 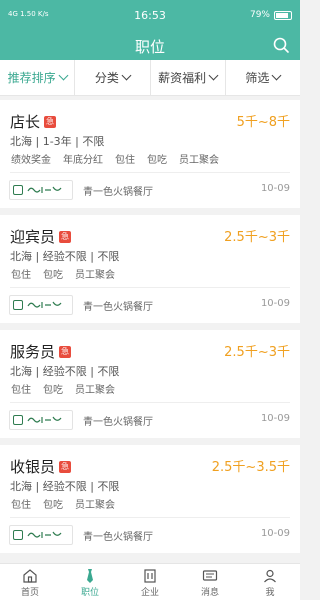 I want to click on job-title-text: 店长, so click(x=25, y=122).